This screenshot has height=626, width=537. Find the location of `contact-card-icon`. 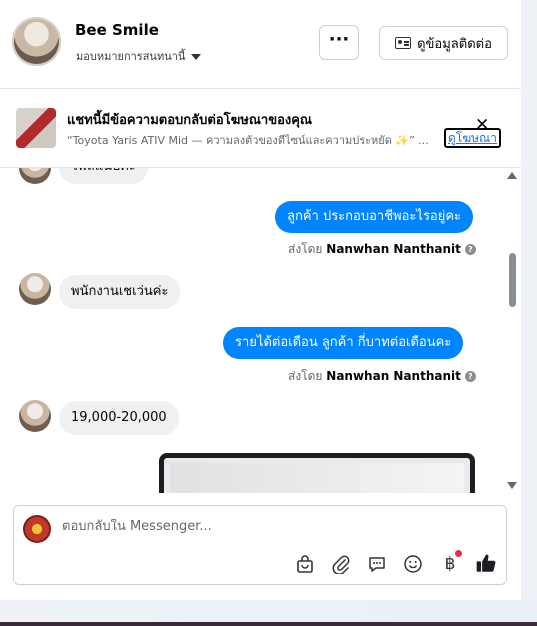

contact-card-icon is located at coordinates (403, 43).